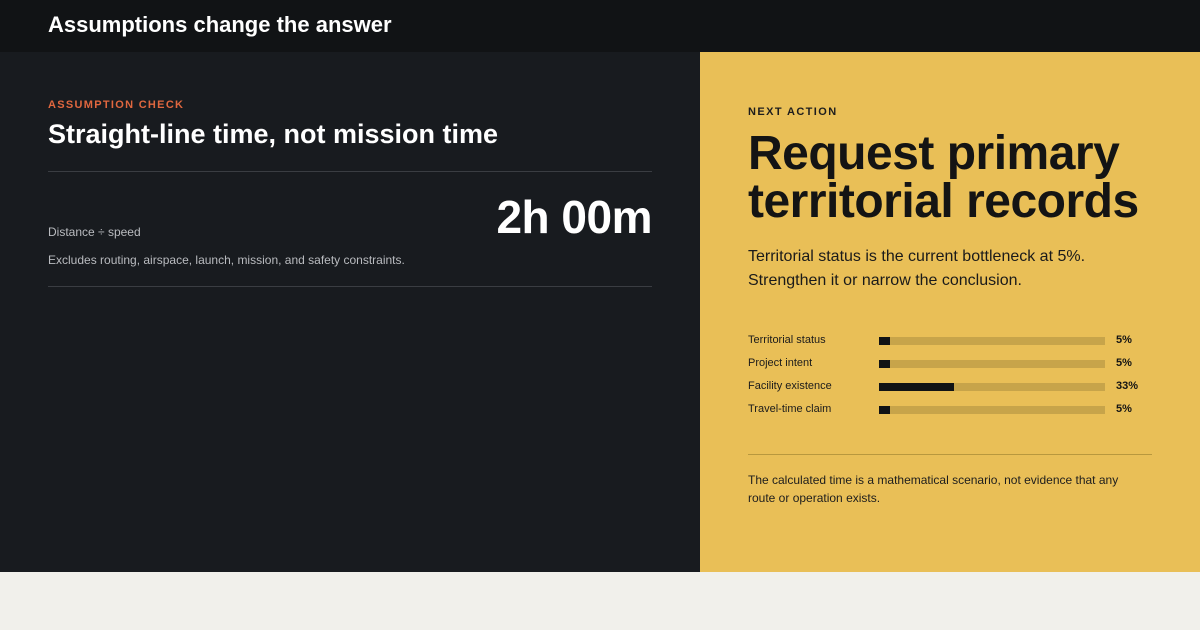 The width and height of the screenshot is (1200, 630). I want to click on assumption-title: Straight-line time, not mission time, so click(273, 134).